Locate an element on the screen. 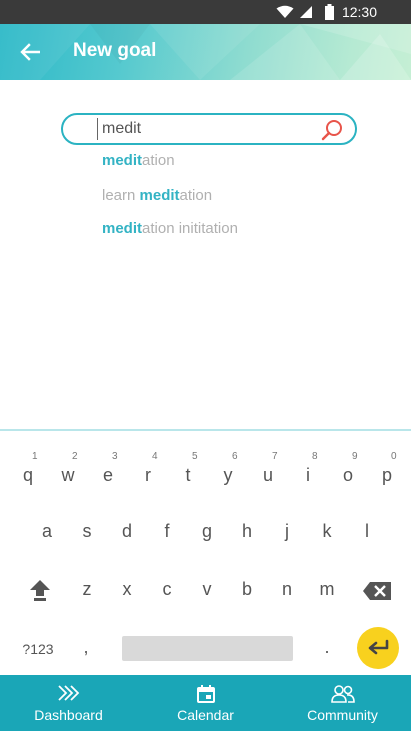 This screenshot has height=731, width=411. key-label: b is located at coordinates (246, 589).